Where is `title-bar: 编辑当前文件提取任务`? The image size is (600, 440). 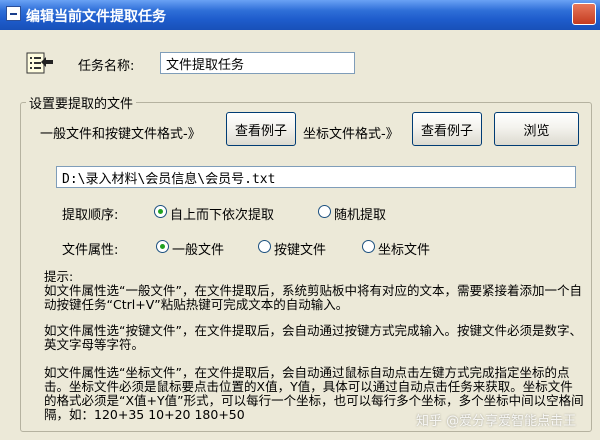
title-bar: 编辑当前文件提取任务 is located at coordinates (300, 15).